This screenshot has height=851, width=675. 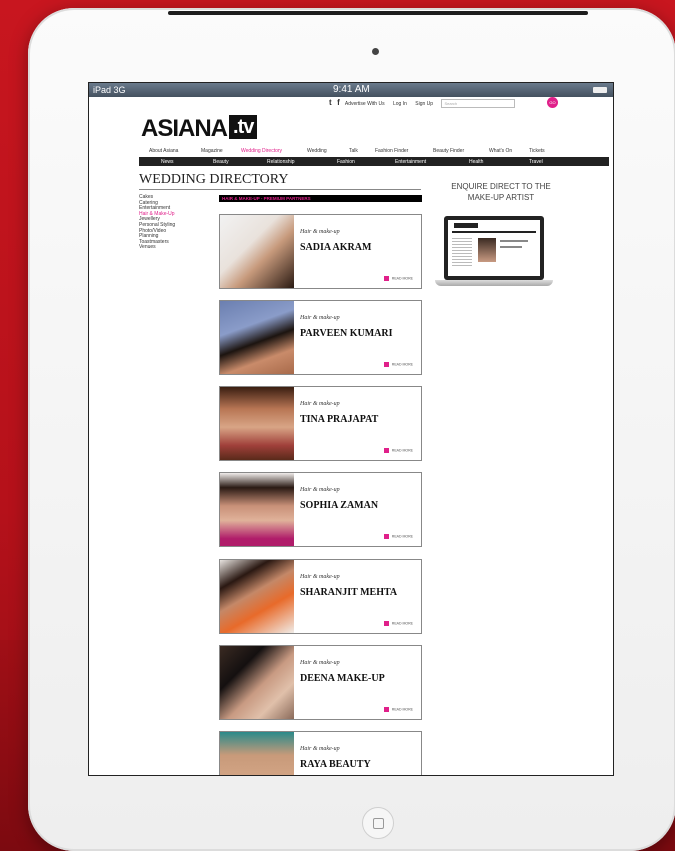 What do you see at coordinates (448, 151) in the screenshot?
I see `nav-beauty-finder: Beauty Finder` at bounding box center [448, 151].